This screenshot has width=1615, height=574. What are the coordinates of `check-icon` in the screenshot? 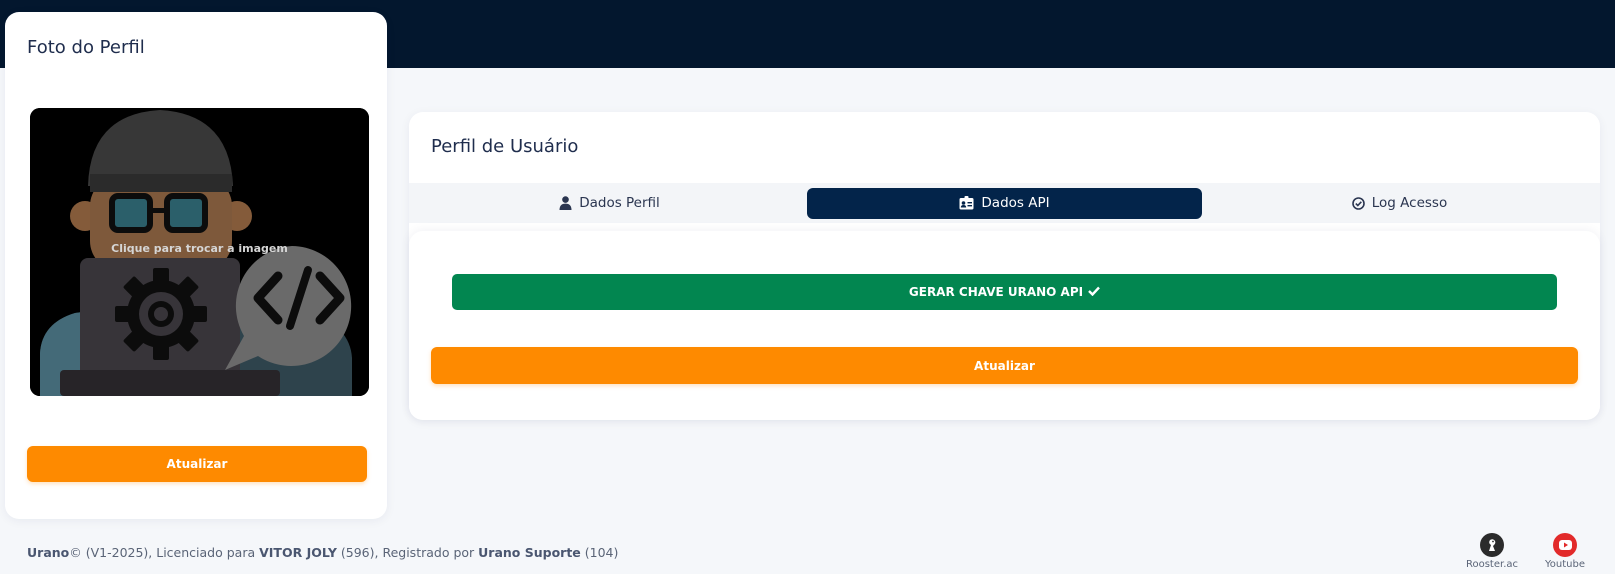 It's located at (1094, 292).